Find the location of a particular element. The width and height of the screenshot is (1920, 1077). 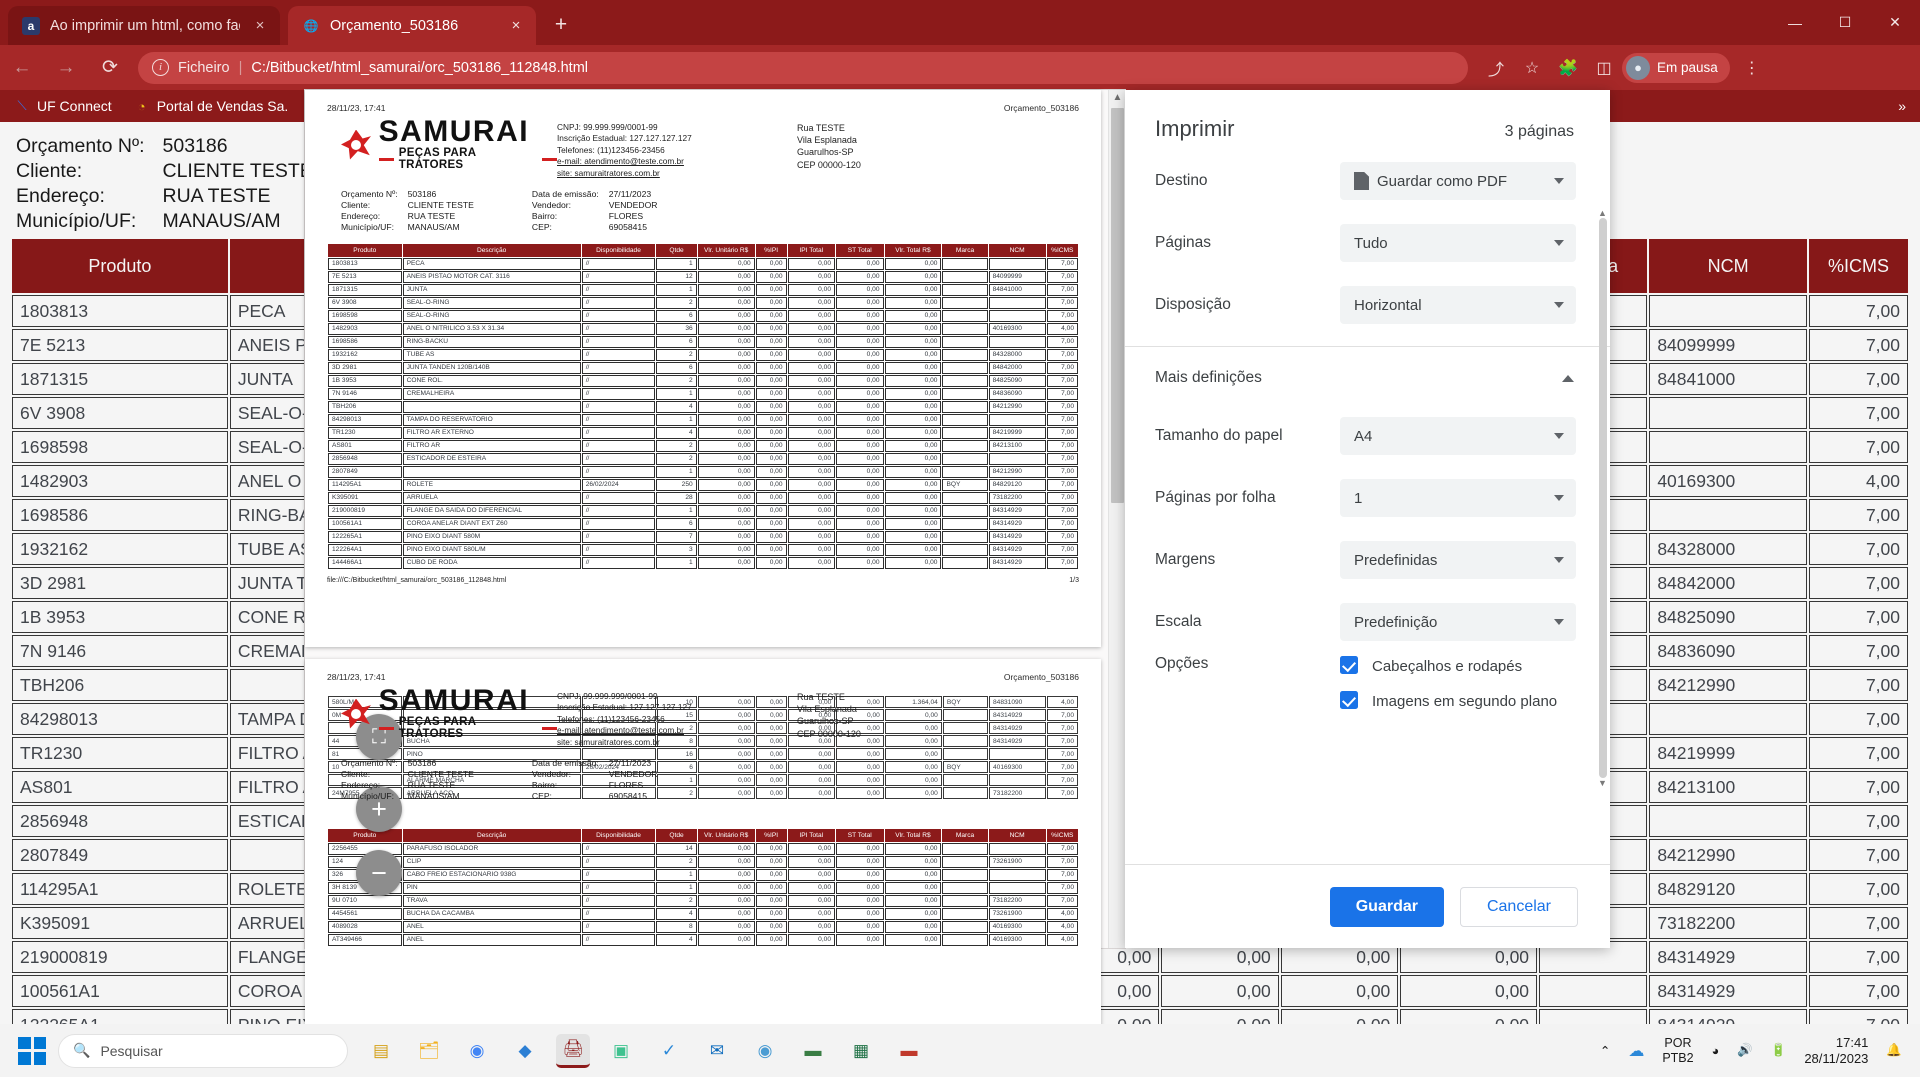

minimize-icon: — is located at coordinates (1795, 23).